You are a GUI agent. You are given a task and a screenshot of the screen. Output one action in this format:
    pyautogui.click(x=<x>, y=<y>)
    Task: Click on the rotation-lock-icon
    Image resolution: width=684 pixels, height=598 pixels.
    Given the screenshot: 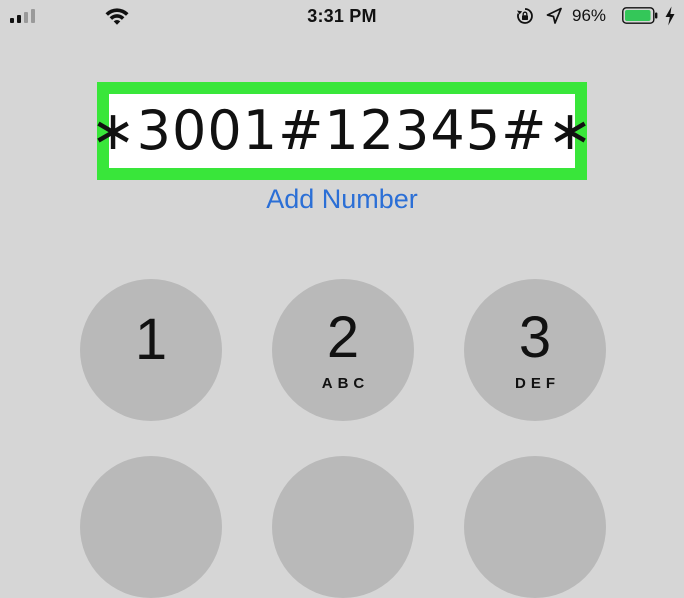 What is the action you would take?
    pyautogui.click(x=525, y=16)
    